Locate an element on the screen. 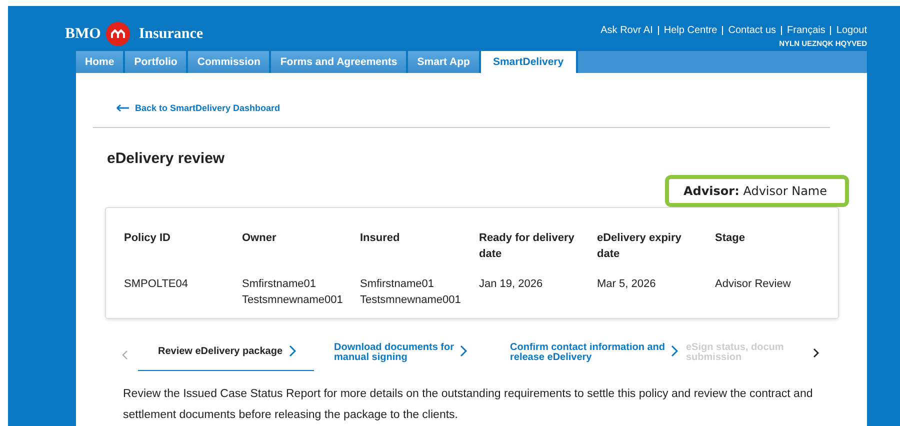  step-label: Confirm contact information and release eDelivery is located at coordinates (587, 353).